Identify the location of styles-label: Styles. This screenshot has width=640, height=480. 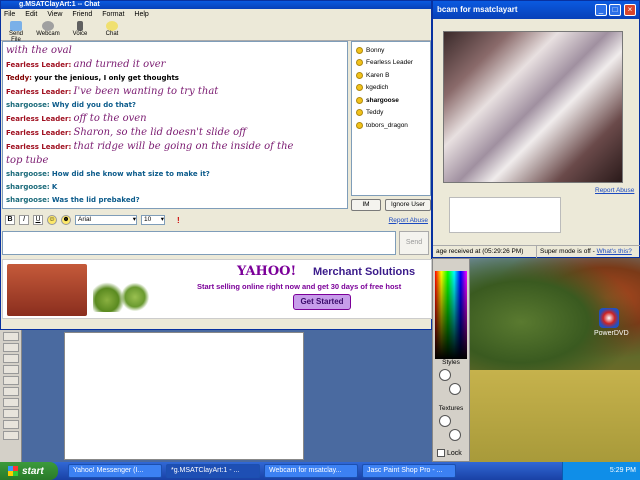
(451, 362).